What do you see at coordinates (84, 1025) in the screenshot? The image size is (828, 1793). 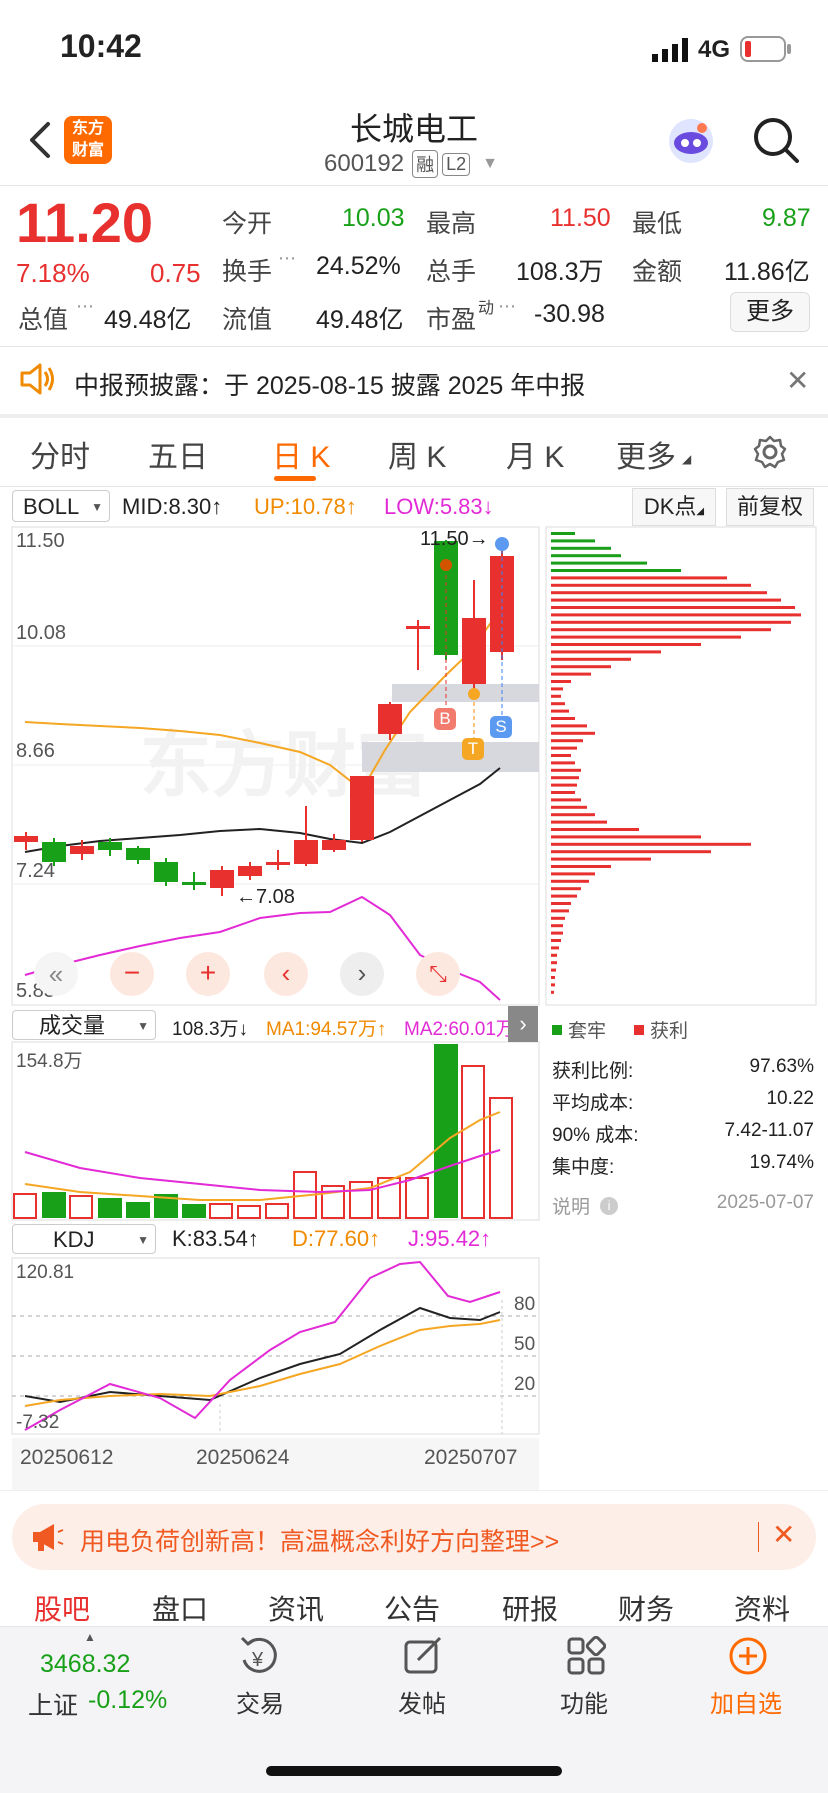 I see `volume-indicator-select: 成交量 ▼` at bounding box center [84, 1025].